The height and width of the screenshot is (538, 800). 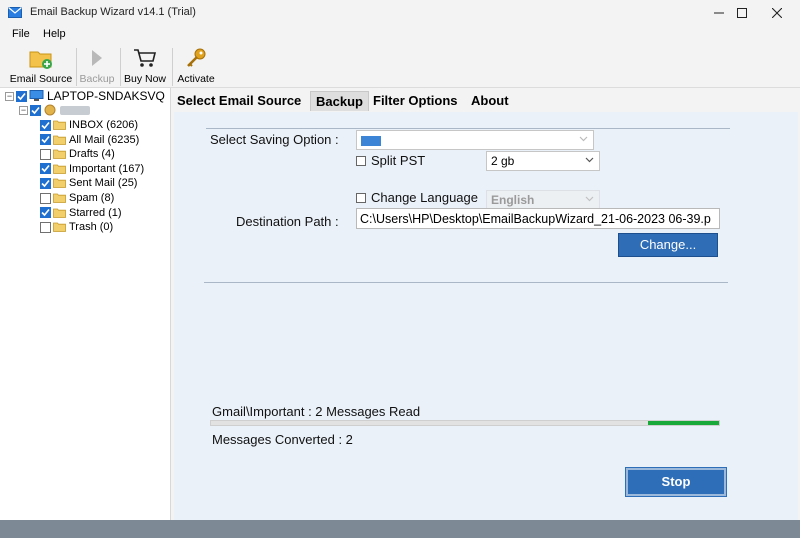 What do you see at coordinates (92, 198) in the screenshot?
I see `folder-label: Spam (8)` at bounding box center [92, 198].